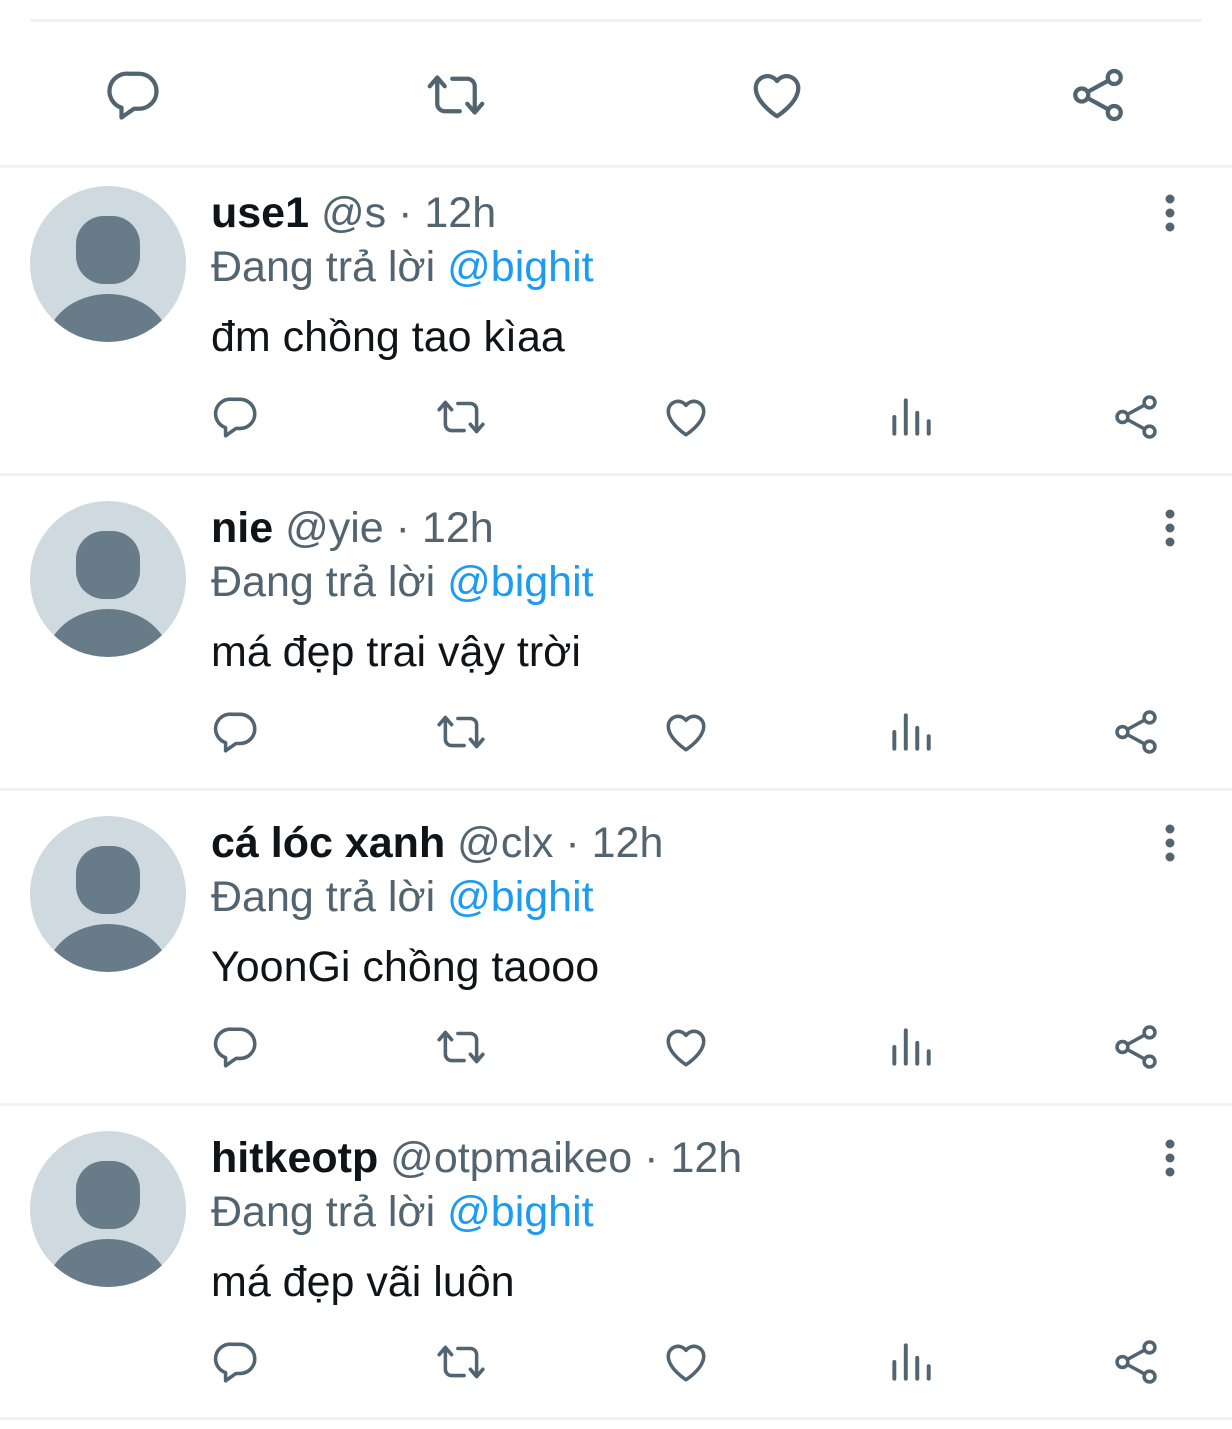  I want to click on tweet-text: đm chồng tao kìaa, so click(388, 337).